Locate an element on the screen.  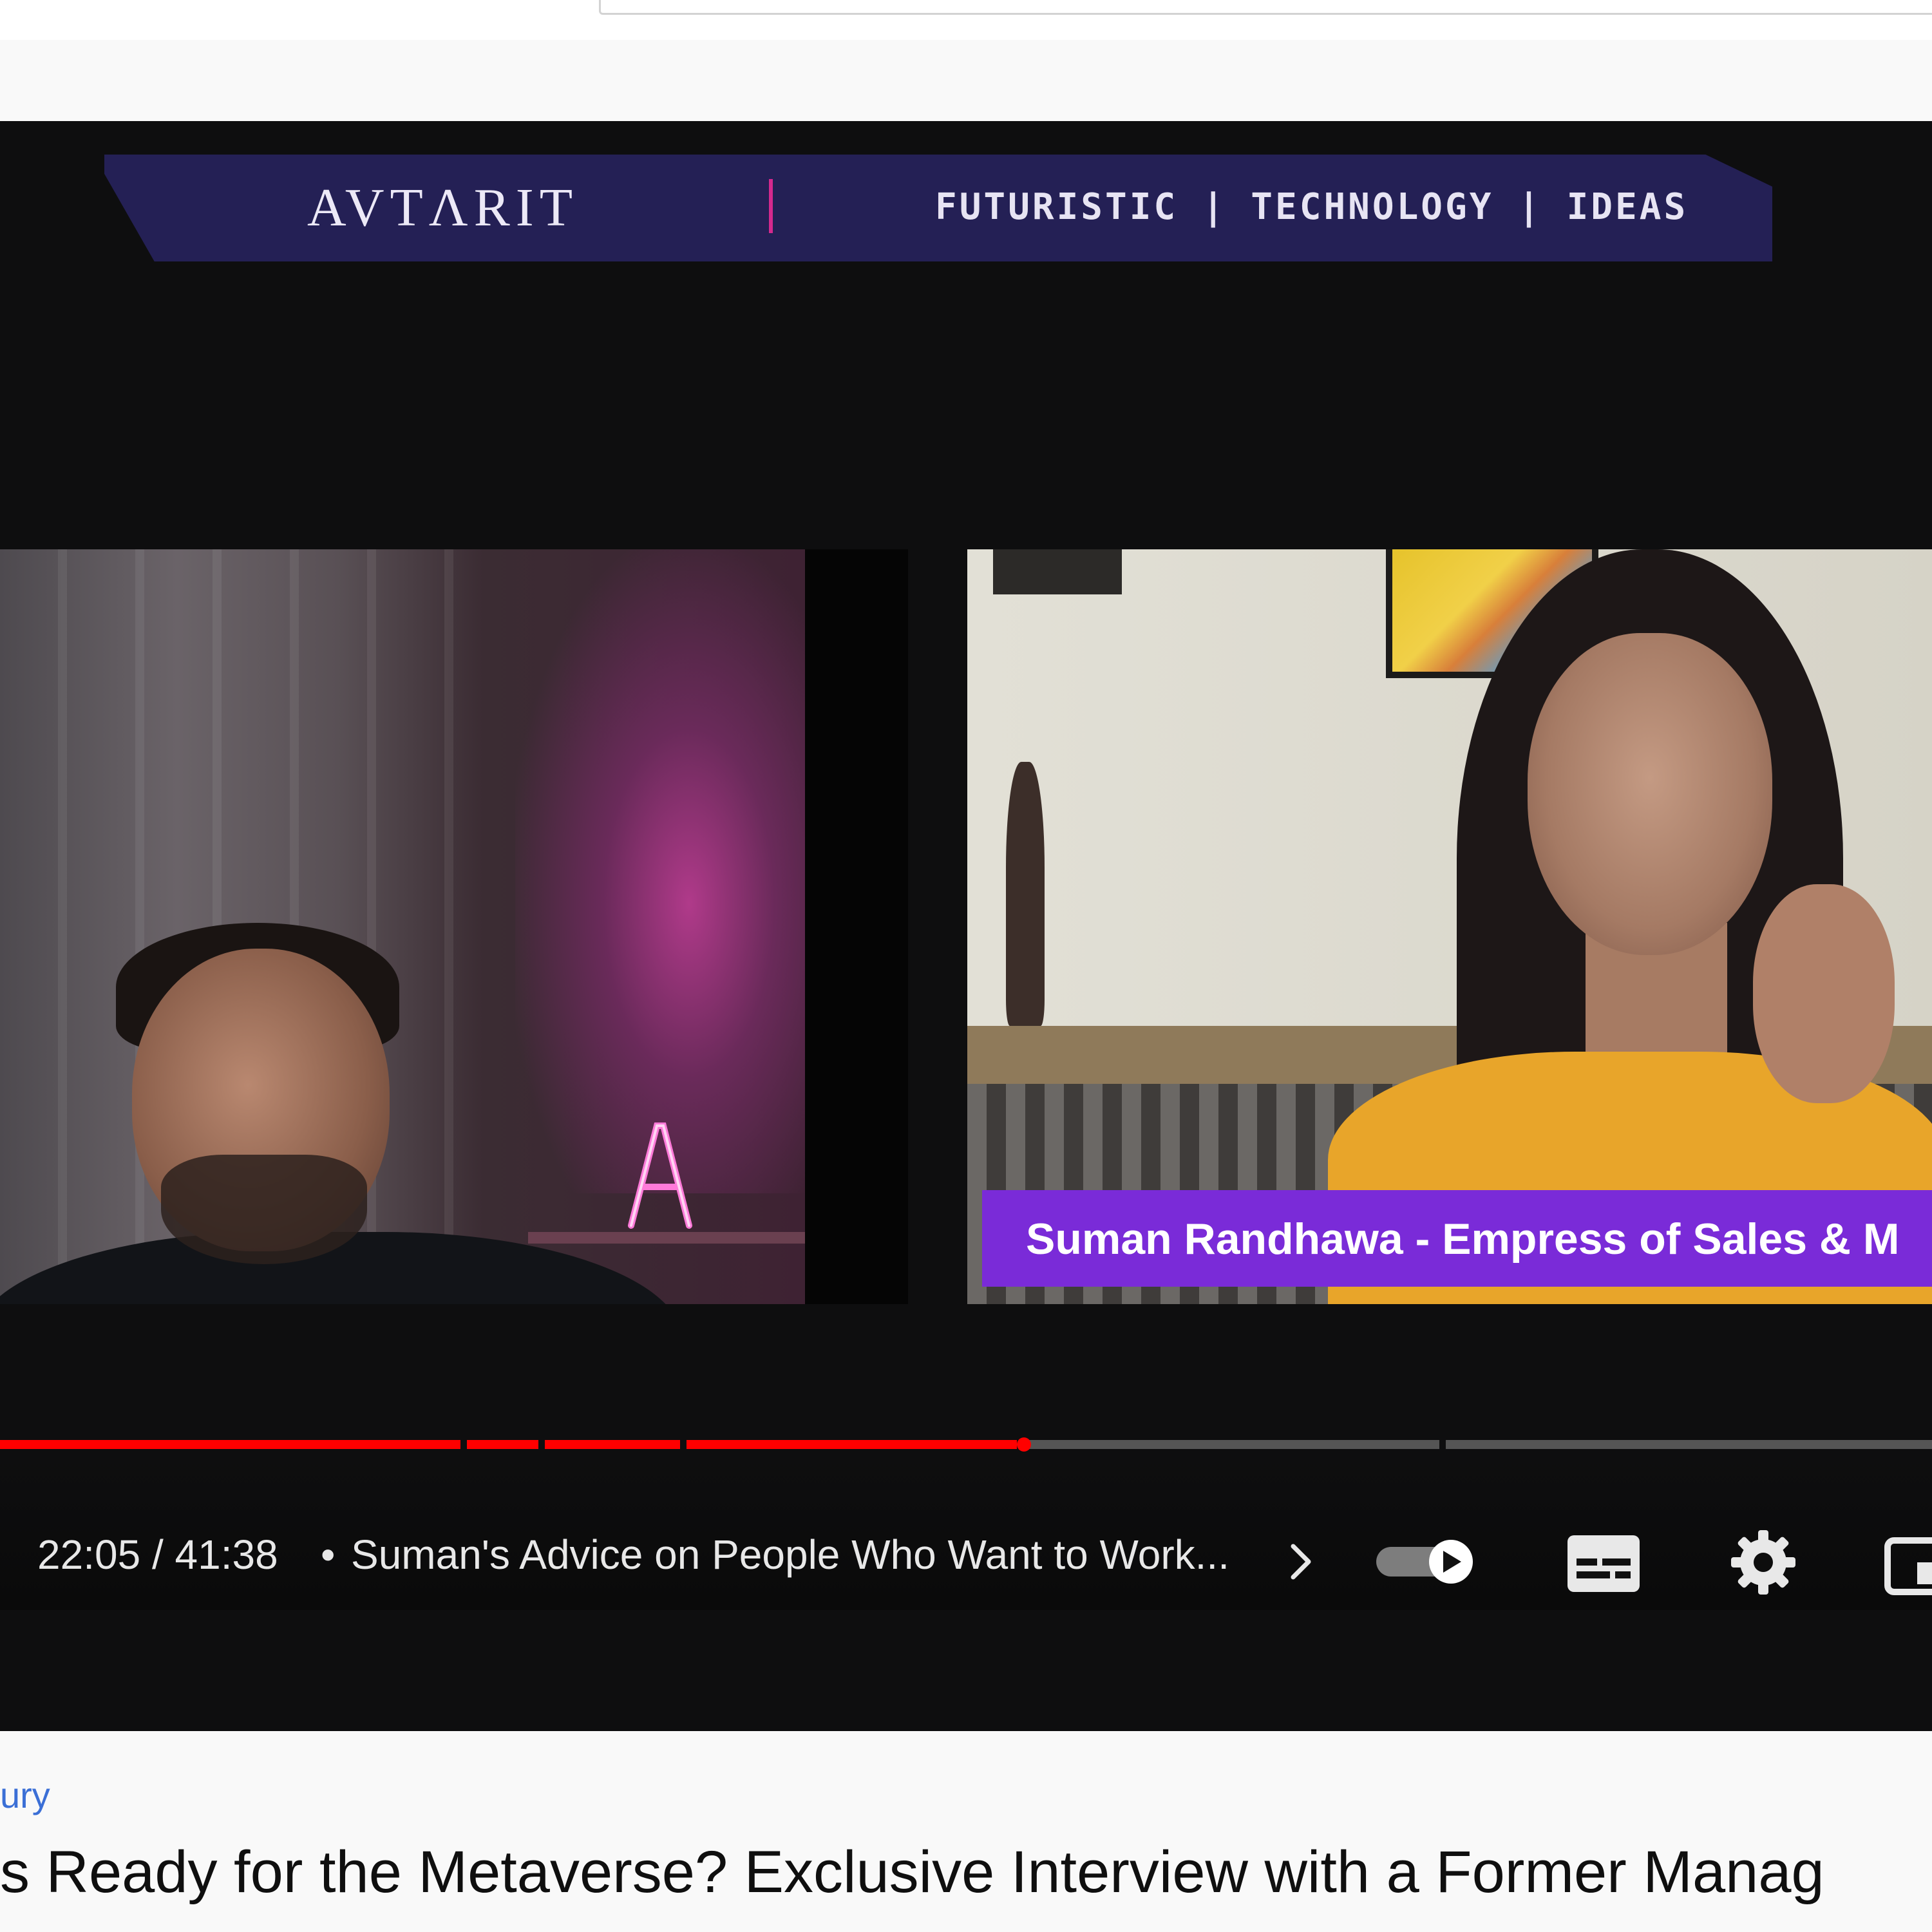
time-display: 22:05 / 41:38 is located at coordinates (157, 1554).